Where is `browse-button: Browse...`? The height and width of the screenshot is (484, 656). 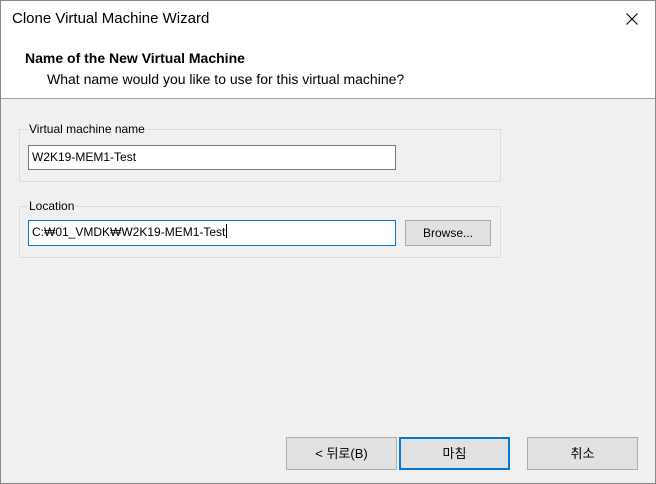 browse-button: Browse... is located at coordinates (448, 233).